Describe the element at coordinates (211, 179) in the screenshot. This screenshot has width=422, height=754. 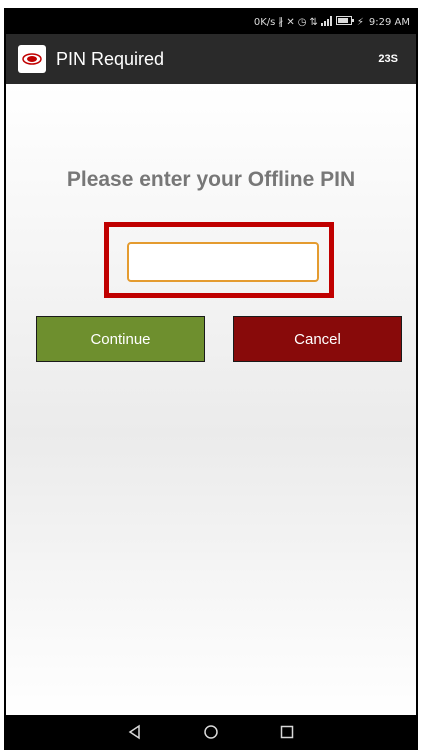
I see `pin-prompt: Please enter your Offline PIN` at that location.